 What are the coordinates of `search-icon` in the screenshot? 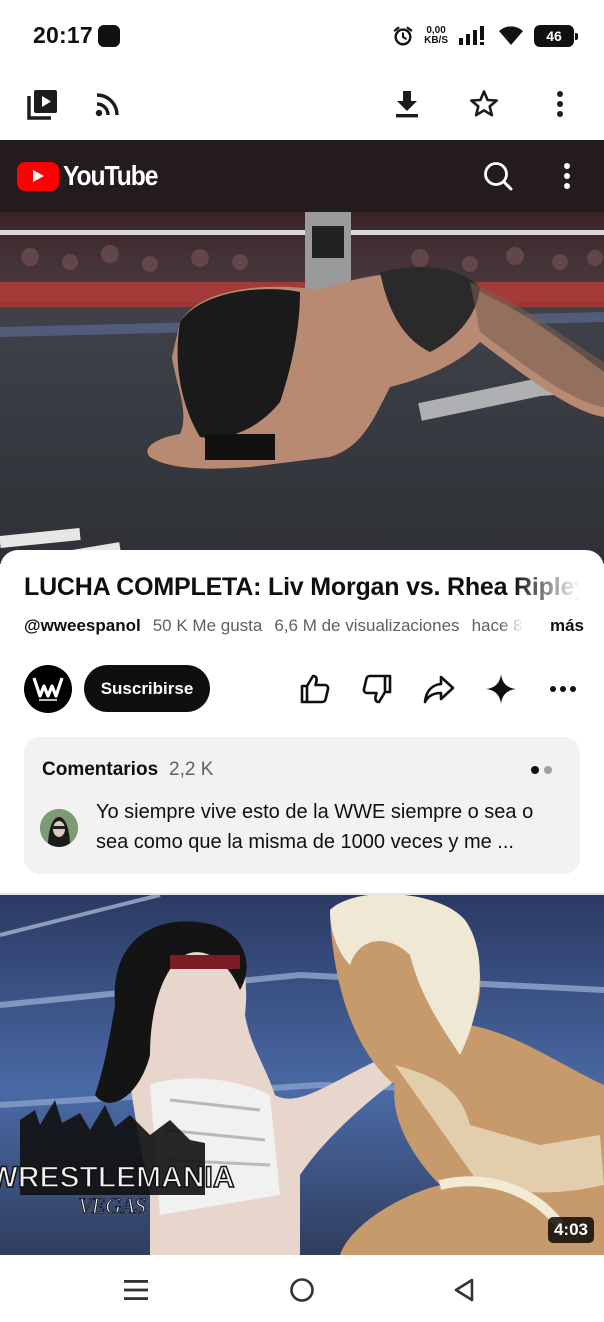 It's located at (498, 176).